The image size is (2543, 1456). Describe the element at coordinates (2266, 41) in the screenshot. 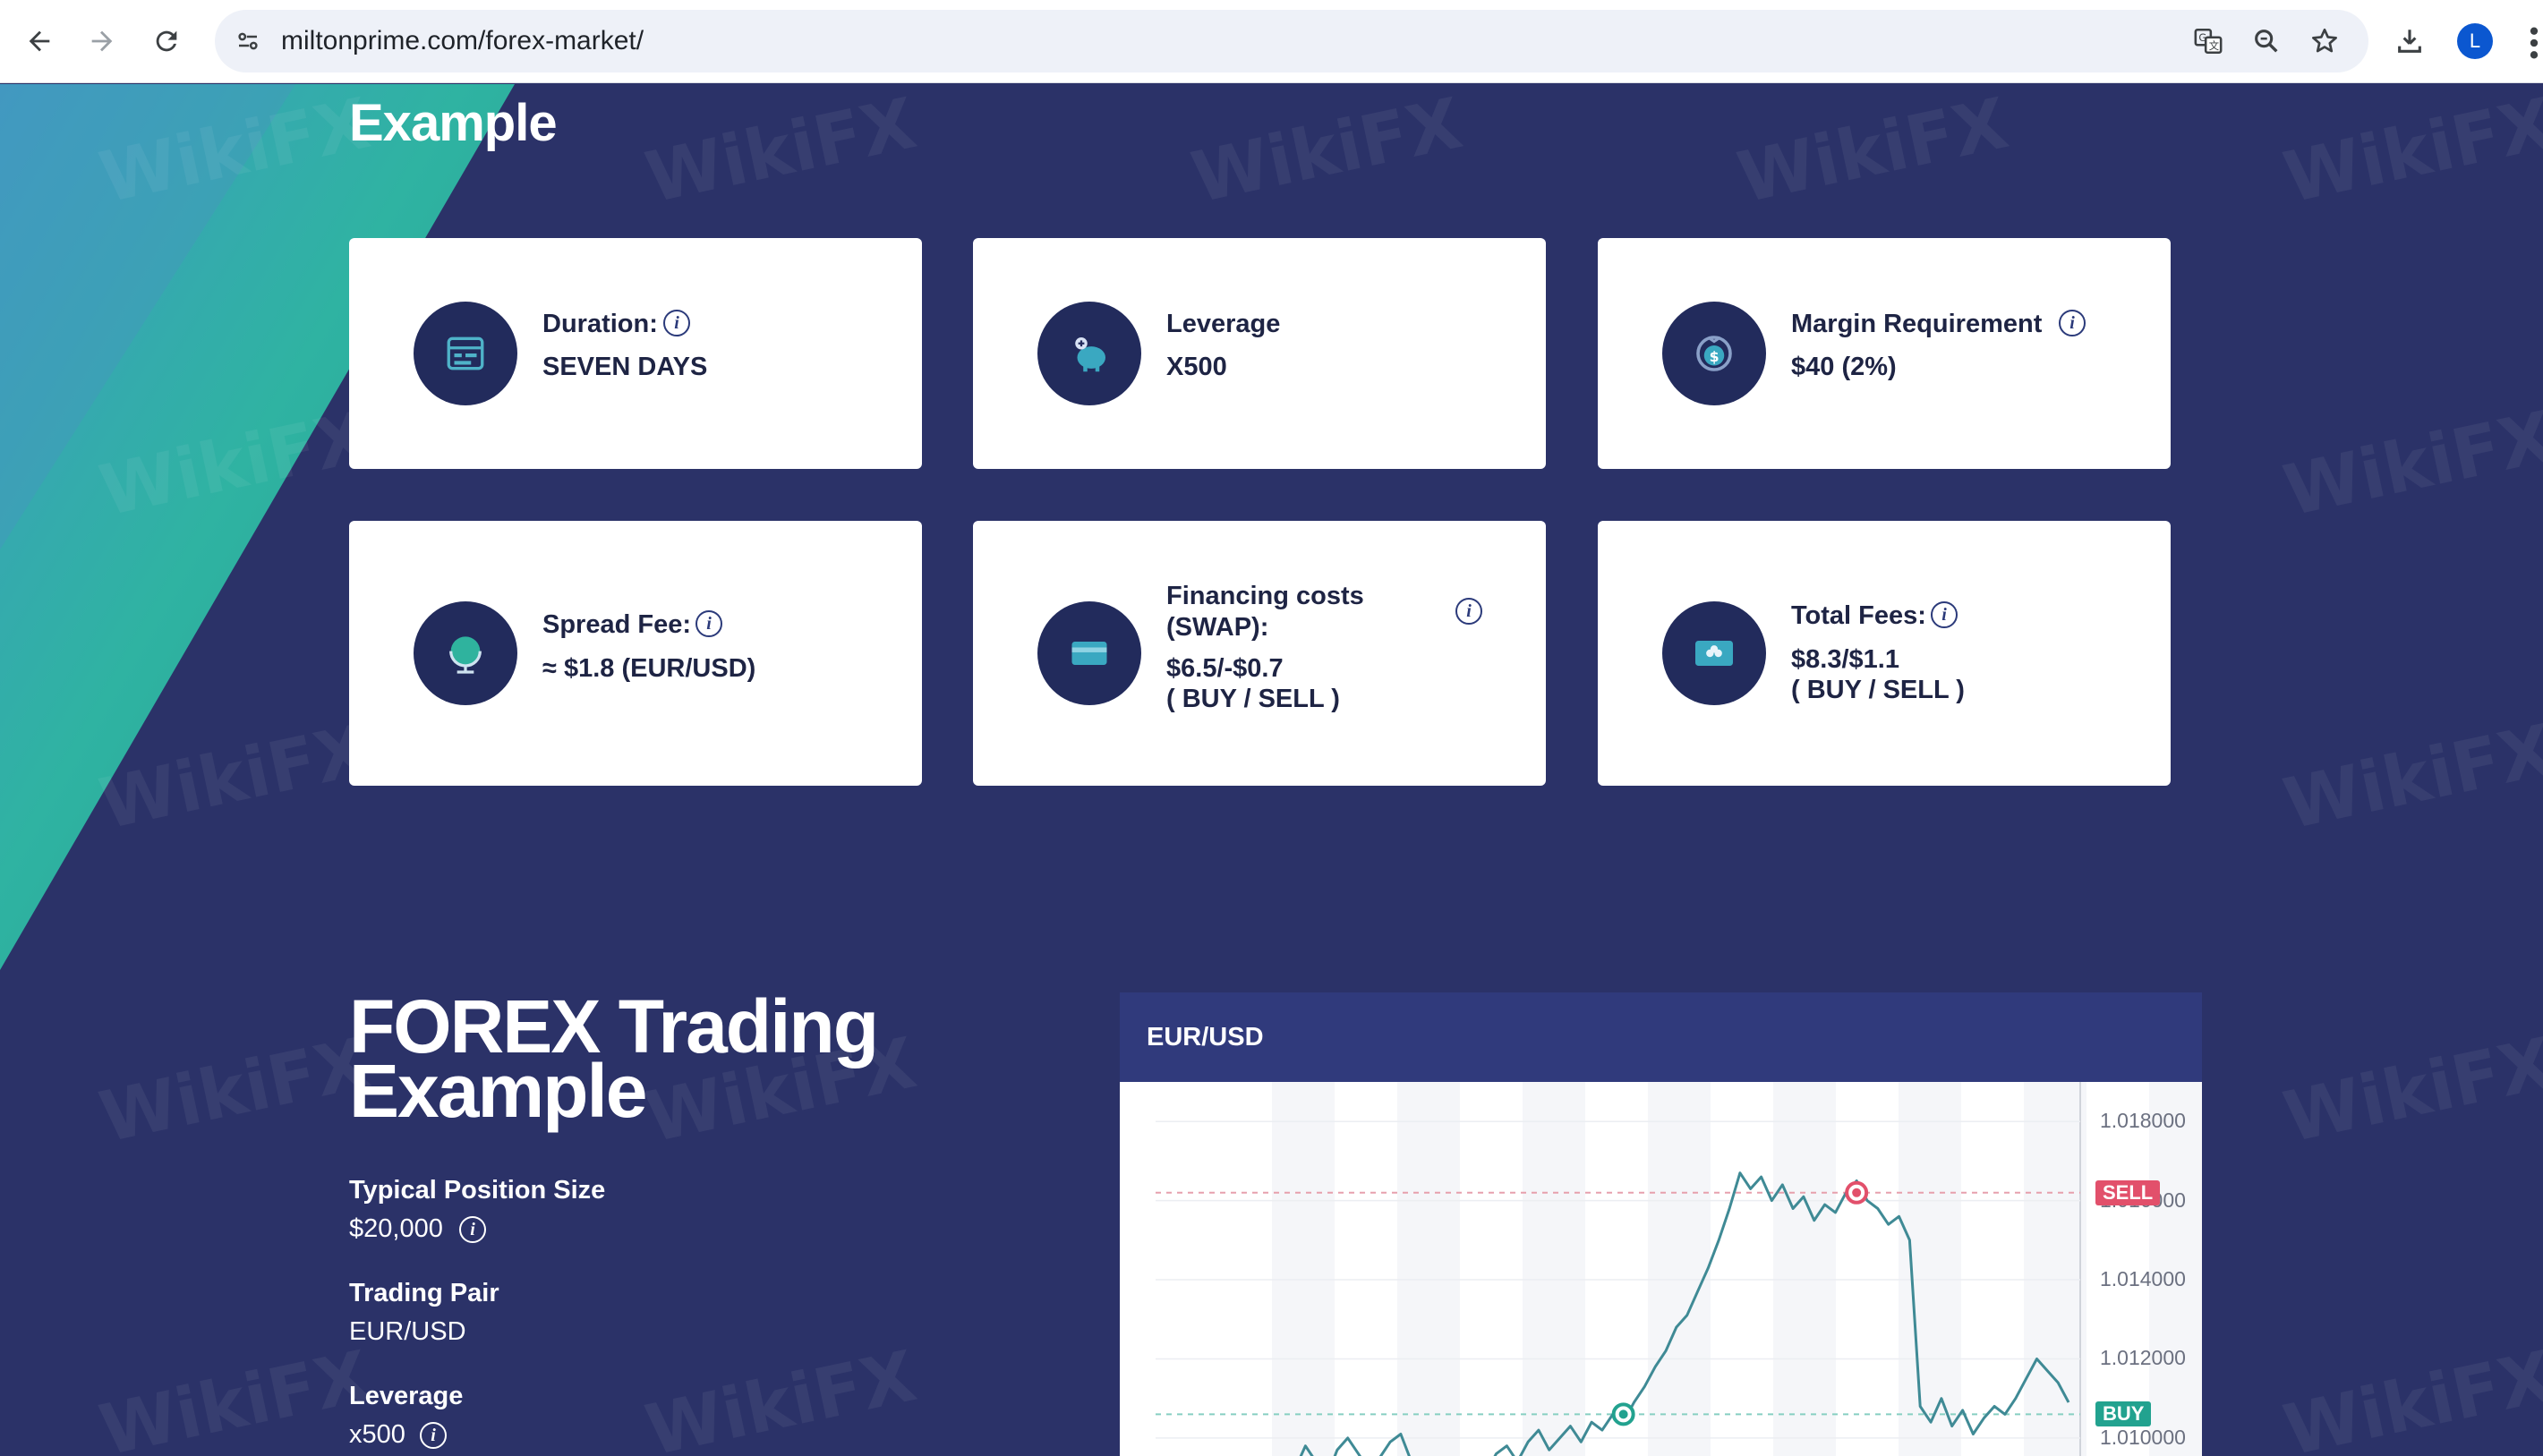

I see `zoom-icon` at that location.